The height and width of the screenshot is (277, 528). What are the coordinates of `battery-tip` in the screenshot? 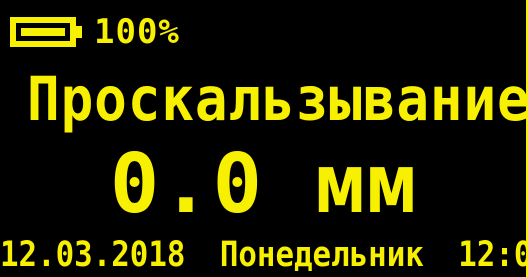 It's located at (79, 32).